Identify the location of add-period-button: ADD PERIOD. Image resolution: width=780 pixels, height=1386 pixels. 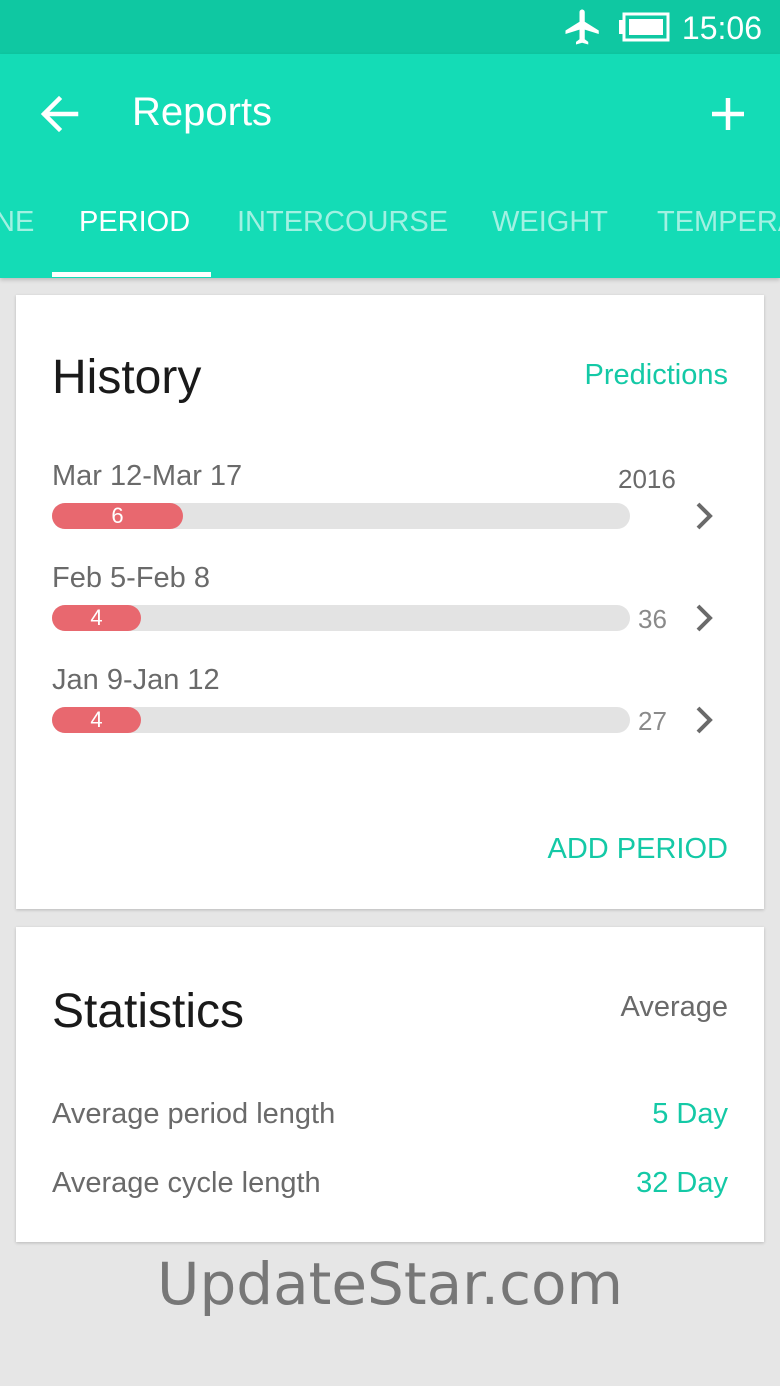
(638, 849).